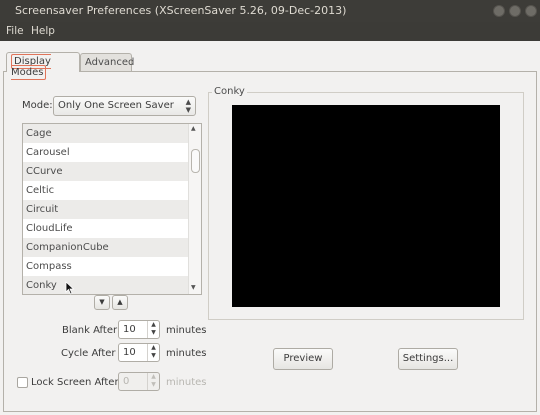 This screenshot has width=540, height=415. What do you see at coordinates (106, 228) in the screenshot?
I see `list-item: CloudLife` at bounding box center [106, 228].